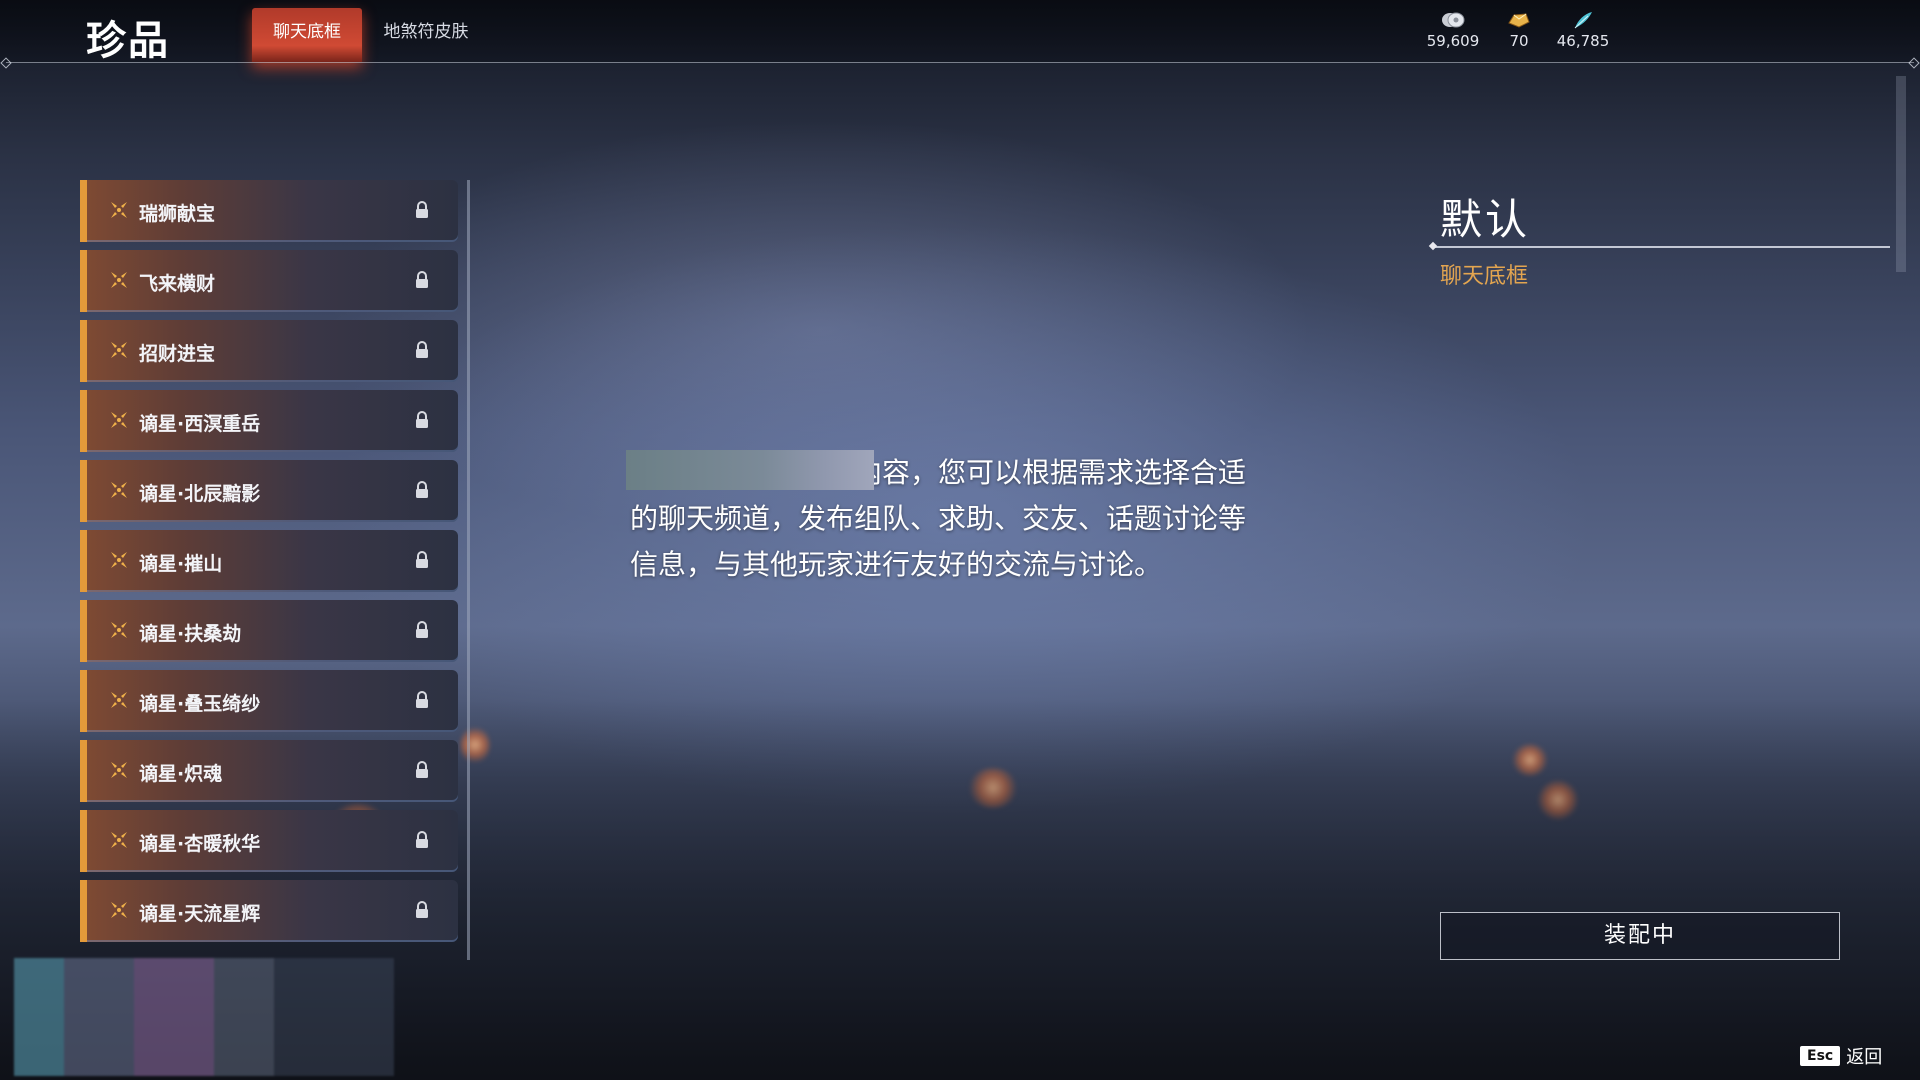 This screenshot has height=1080, width=1920. I want to click on list-item-label: 谪星·扶桑劫, so click(190, 634).